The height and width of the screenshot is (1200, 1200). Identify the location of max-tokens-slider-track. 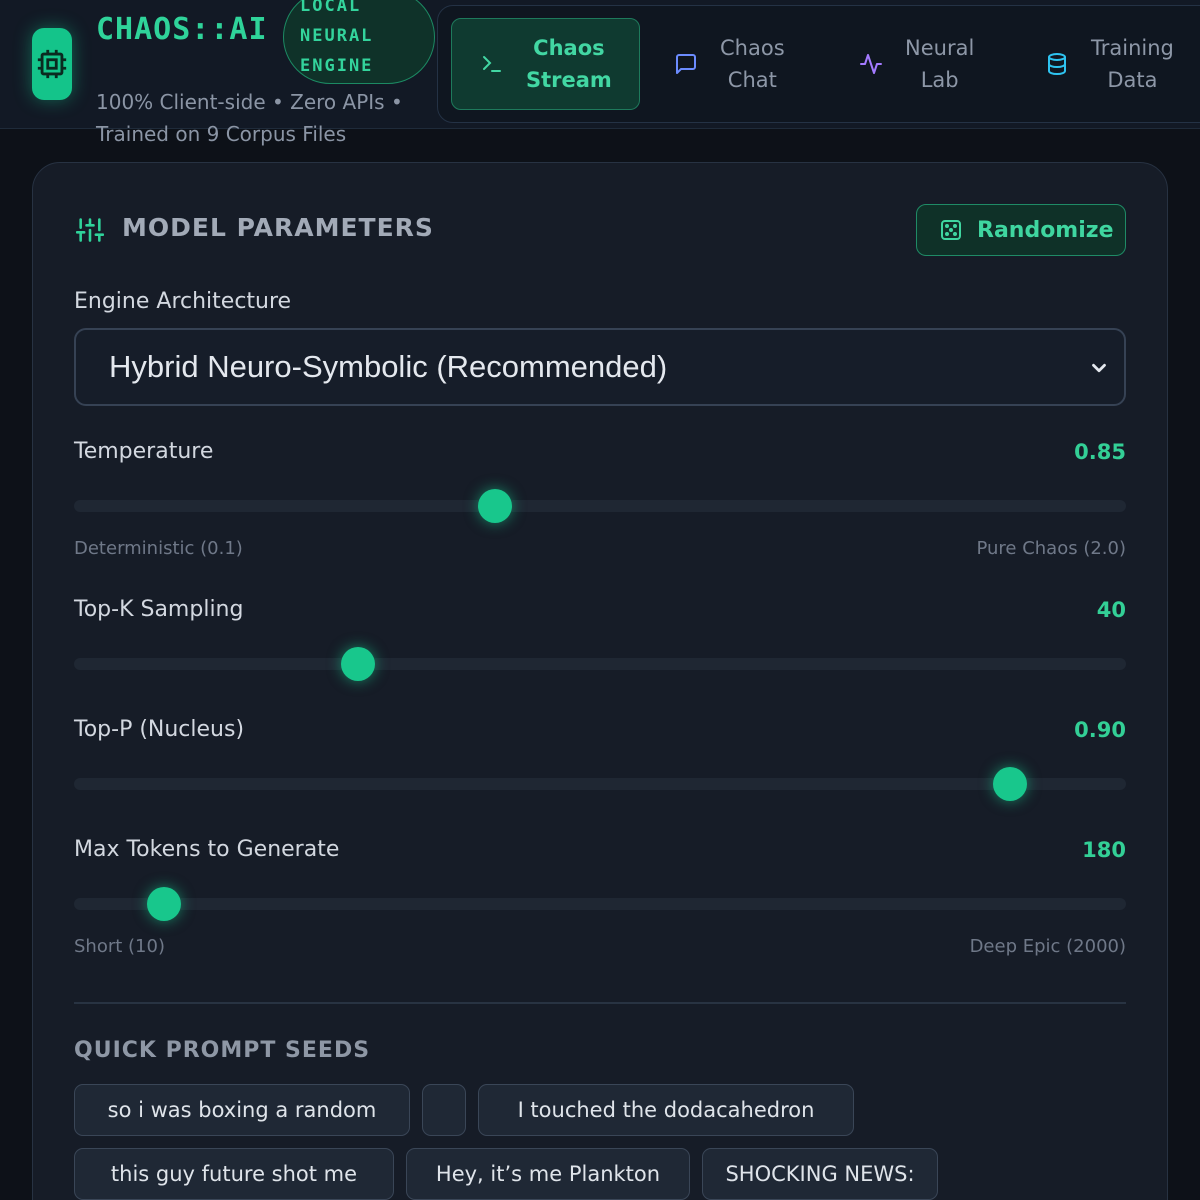
(600, 904).